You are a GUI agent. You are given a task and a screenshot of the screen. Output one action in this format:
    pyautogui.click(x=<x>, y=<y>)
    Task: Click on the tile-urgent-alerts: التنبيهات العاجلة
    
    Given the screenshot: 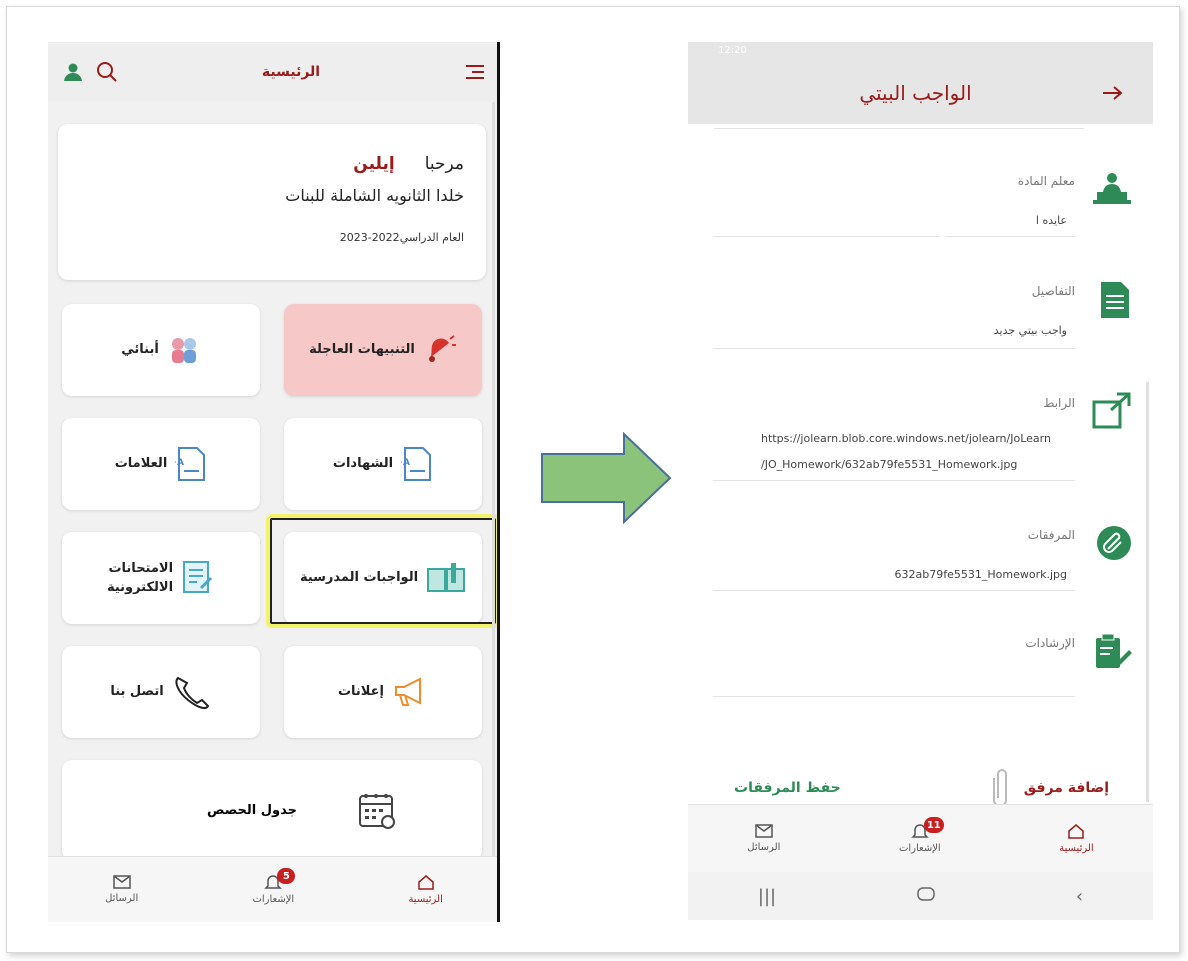 What is the action you would take?
    pyautogui.click(x=383, y=350)
    